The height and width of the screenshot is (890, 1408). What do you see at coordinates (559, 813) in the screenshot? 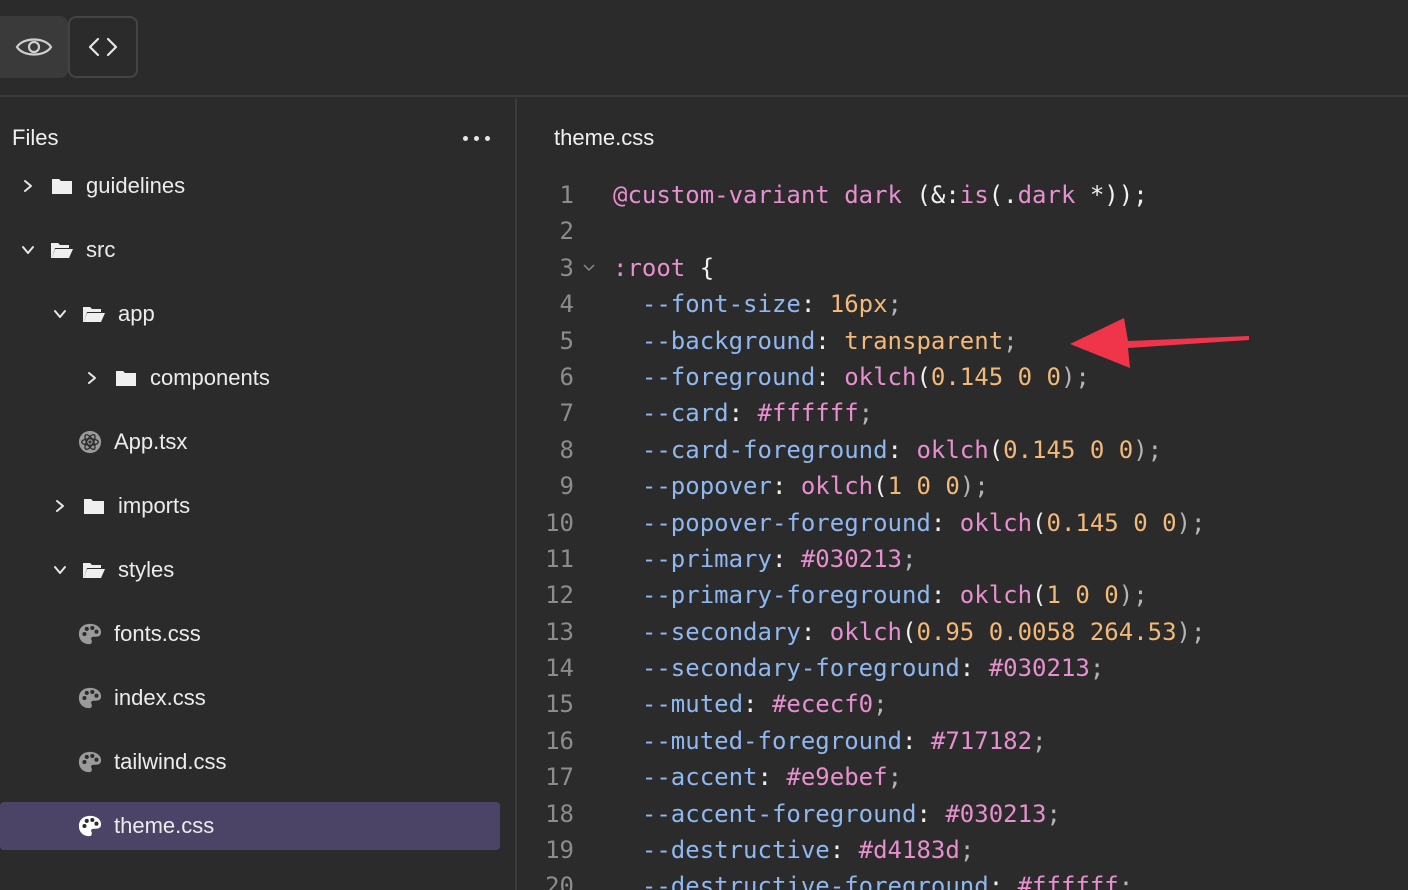
I see `line-number: 18` at bounding box center [559, 813].